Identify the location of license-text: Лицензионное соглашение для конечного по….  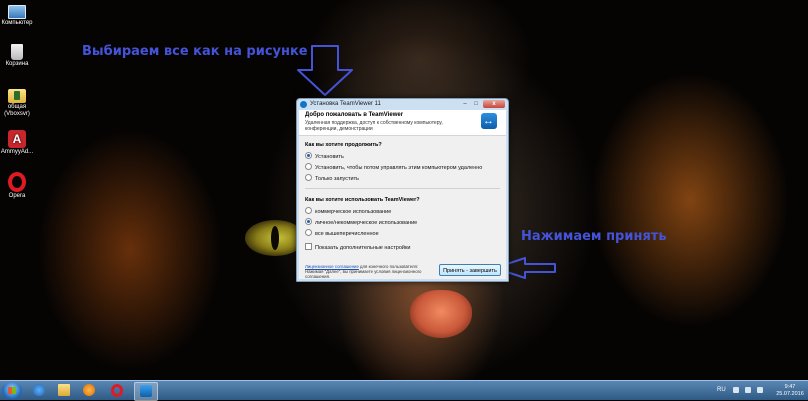
(363, 271).